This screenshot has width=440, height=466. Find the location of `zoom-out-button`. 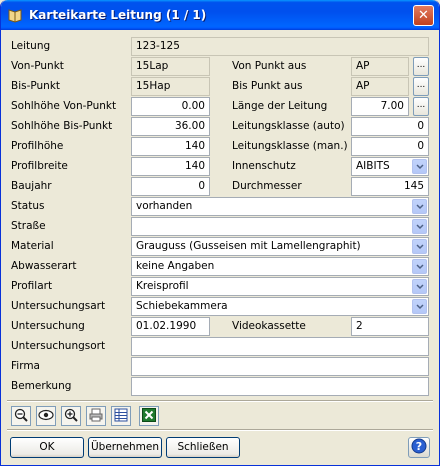

zoom-out-button is located at coordinates (21, 416).